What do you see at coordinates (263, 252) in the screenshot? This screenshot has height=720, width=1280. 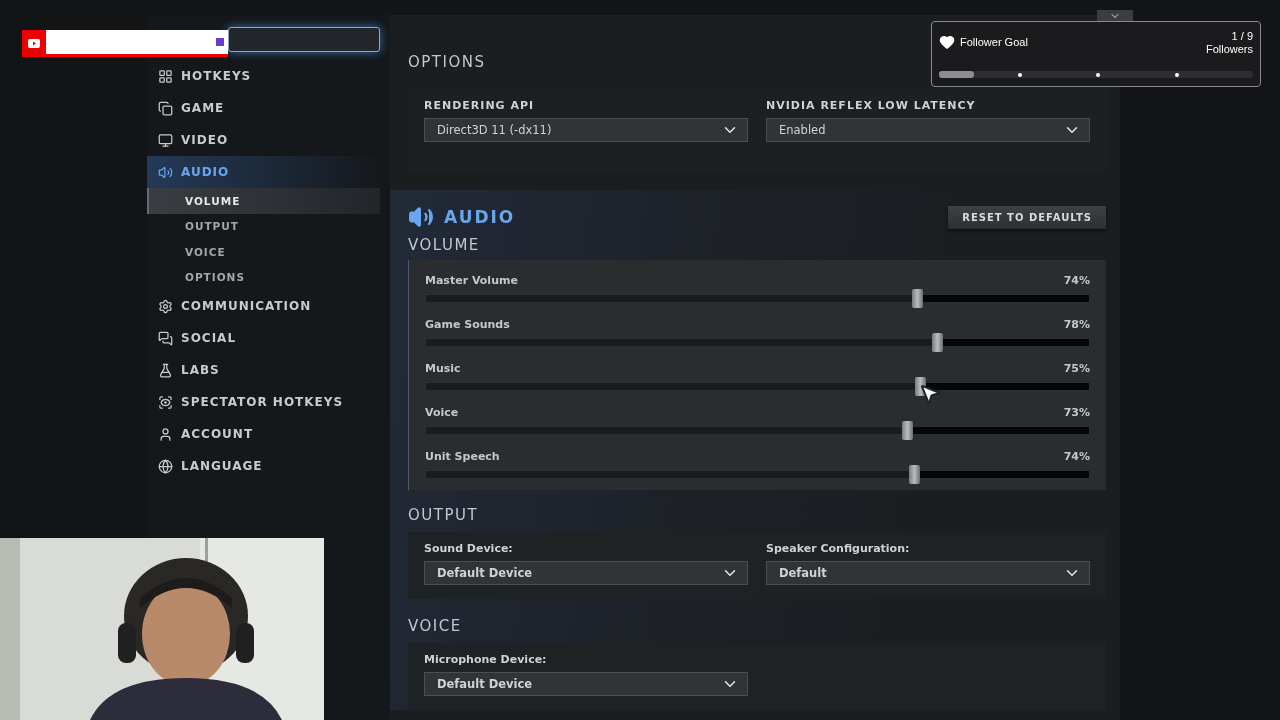 I see `sidebar-subitem: VOICE` at bounding box center [263, 252].